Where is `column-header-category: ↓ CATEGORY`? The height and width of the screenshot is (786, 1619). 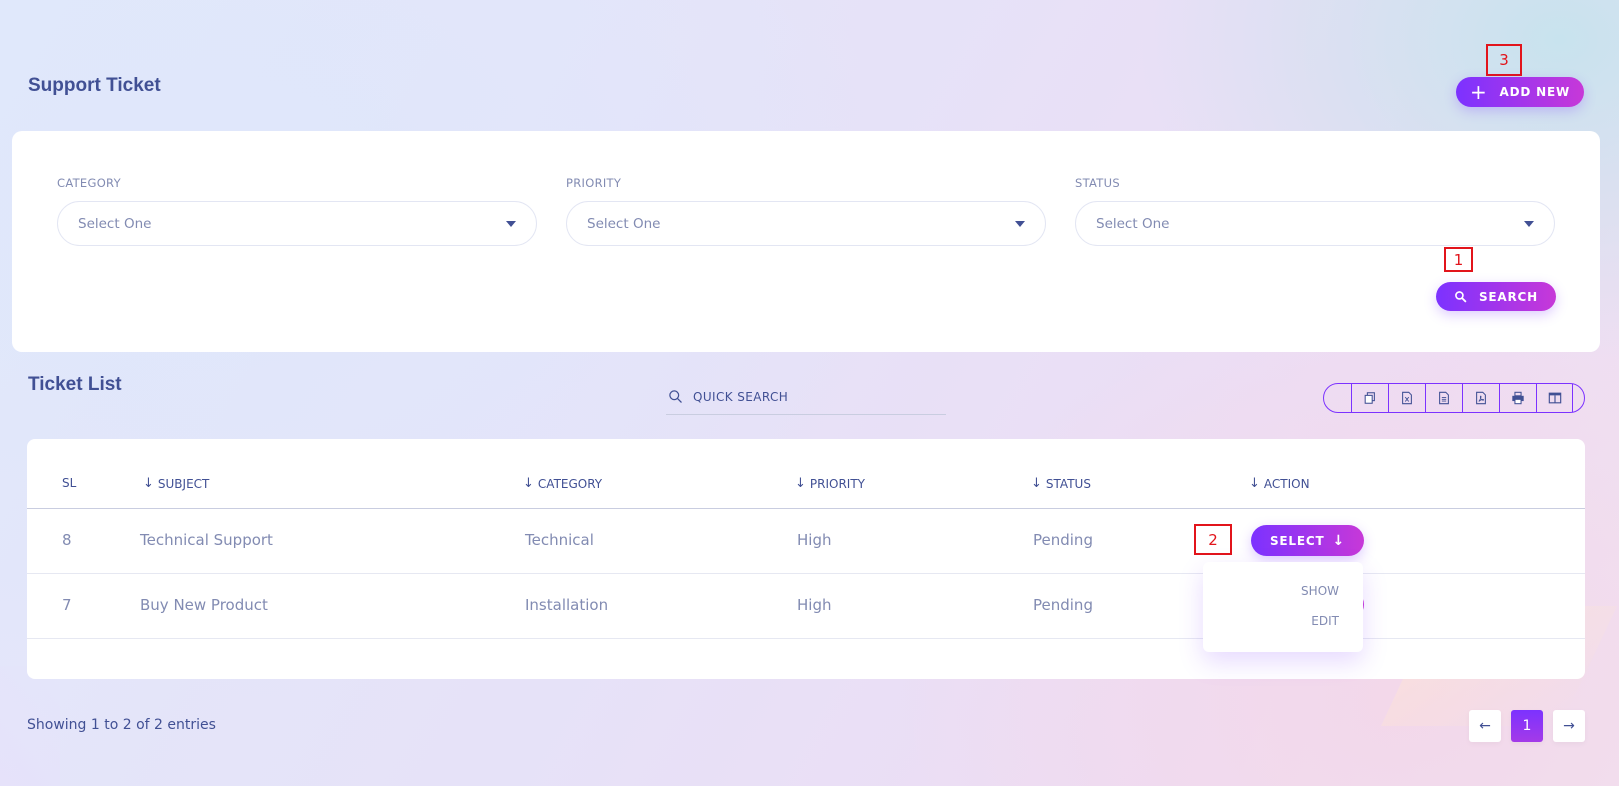
column-header-category: ↓ CATEGORY is located at coordinates (562, 483).